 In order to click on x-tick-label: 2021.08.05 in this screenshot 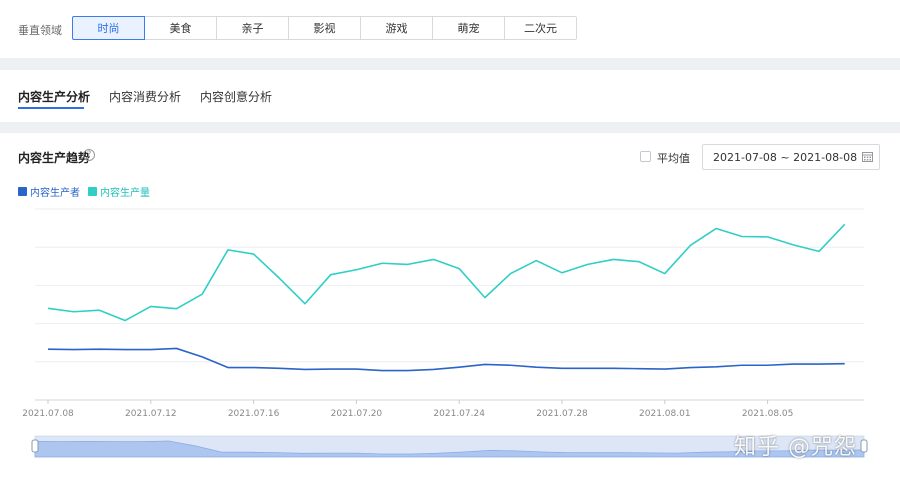, I will do `click(768, 414)`.